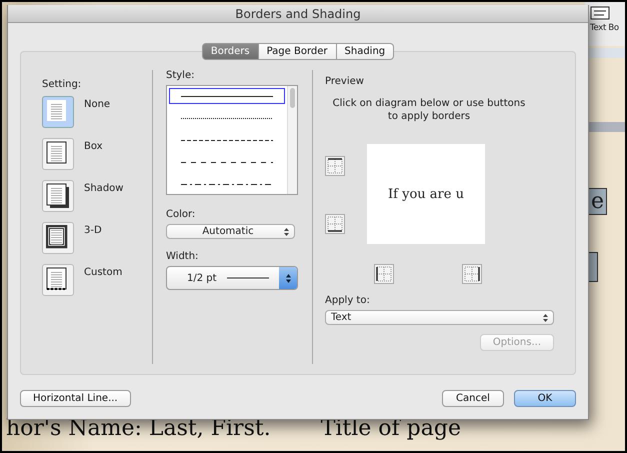 This screenshot has height=453, width=627. What do you see at coordinates (439, 317) in the screenshot?
I see `apply-to-select: Text` at bounding box center [439, 317].